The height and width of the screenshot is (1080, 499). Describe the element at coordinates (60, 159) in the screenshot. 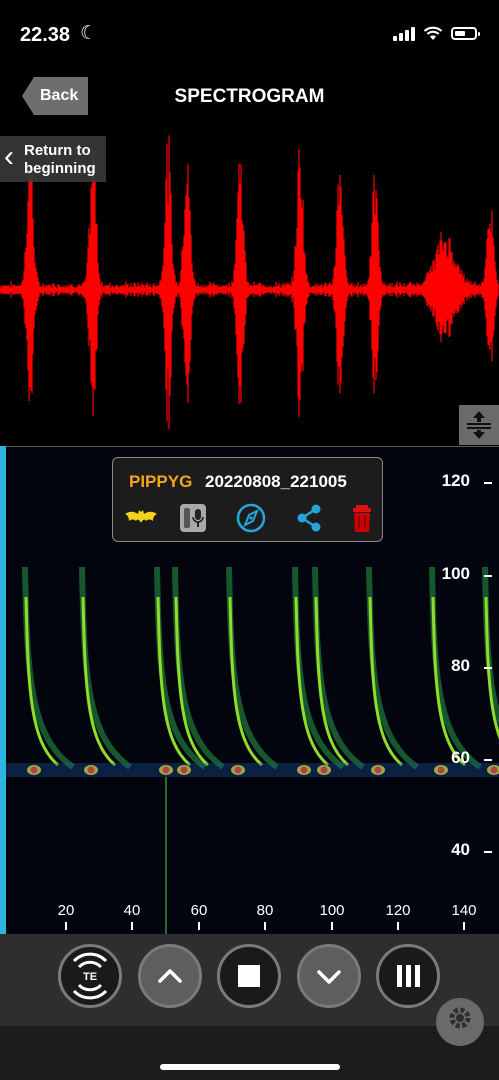

I see `return-to-beginning-label: Return to beginning` at that location.